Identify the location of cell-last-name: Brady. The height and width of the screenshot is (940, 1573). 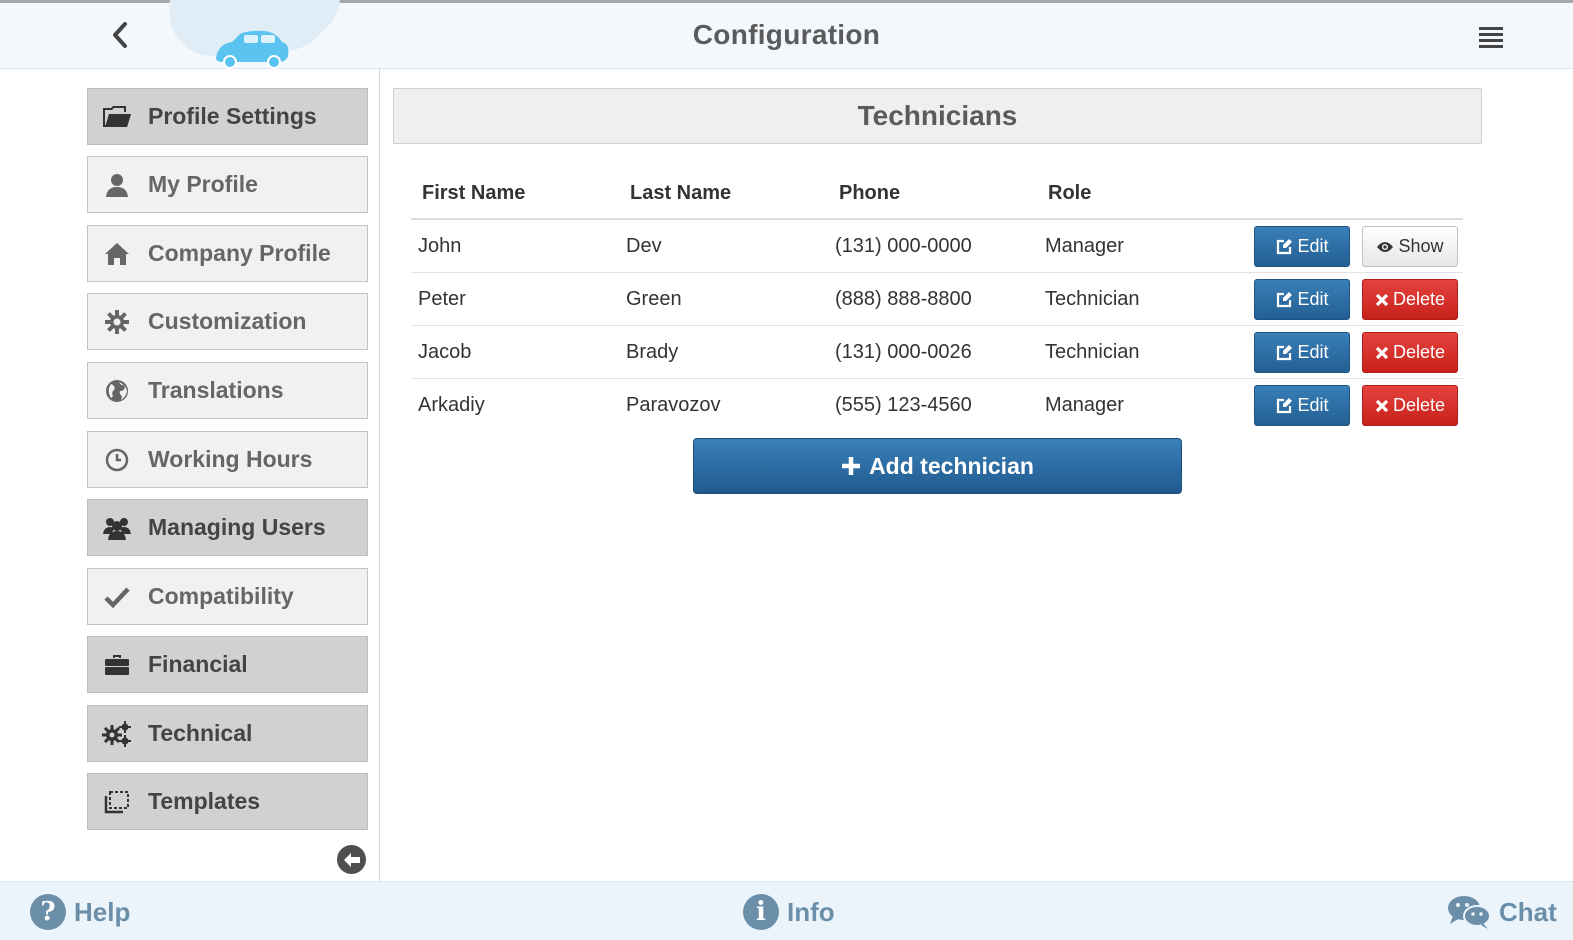
(652, 352).